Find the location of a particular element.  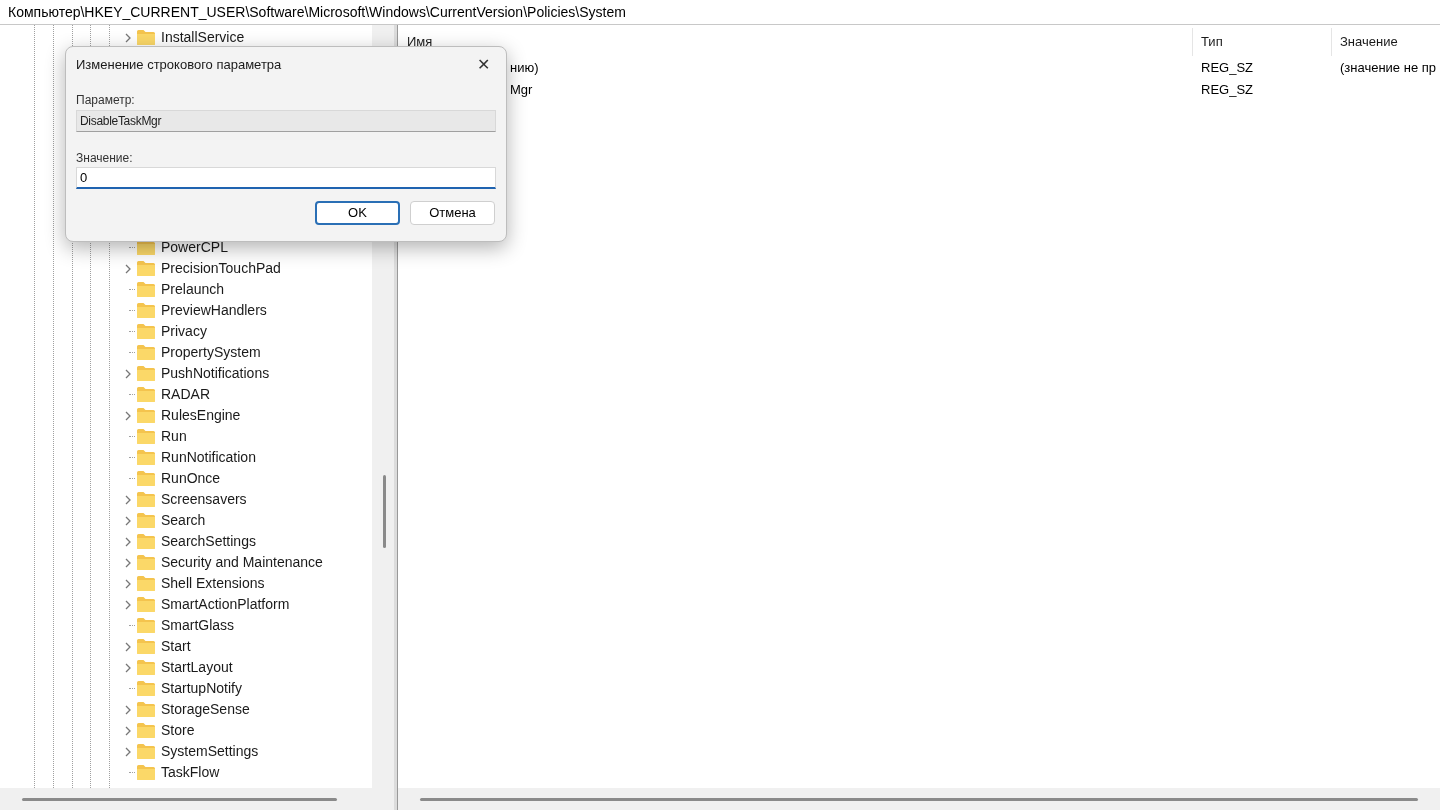

column-header: Значение is located at coordinates (1369, 42).